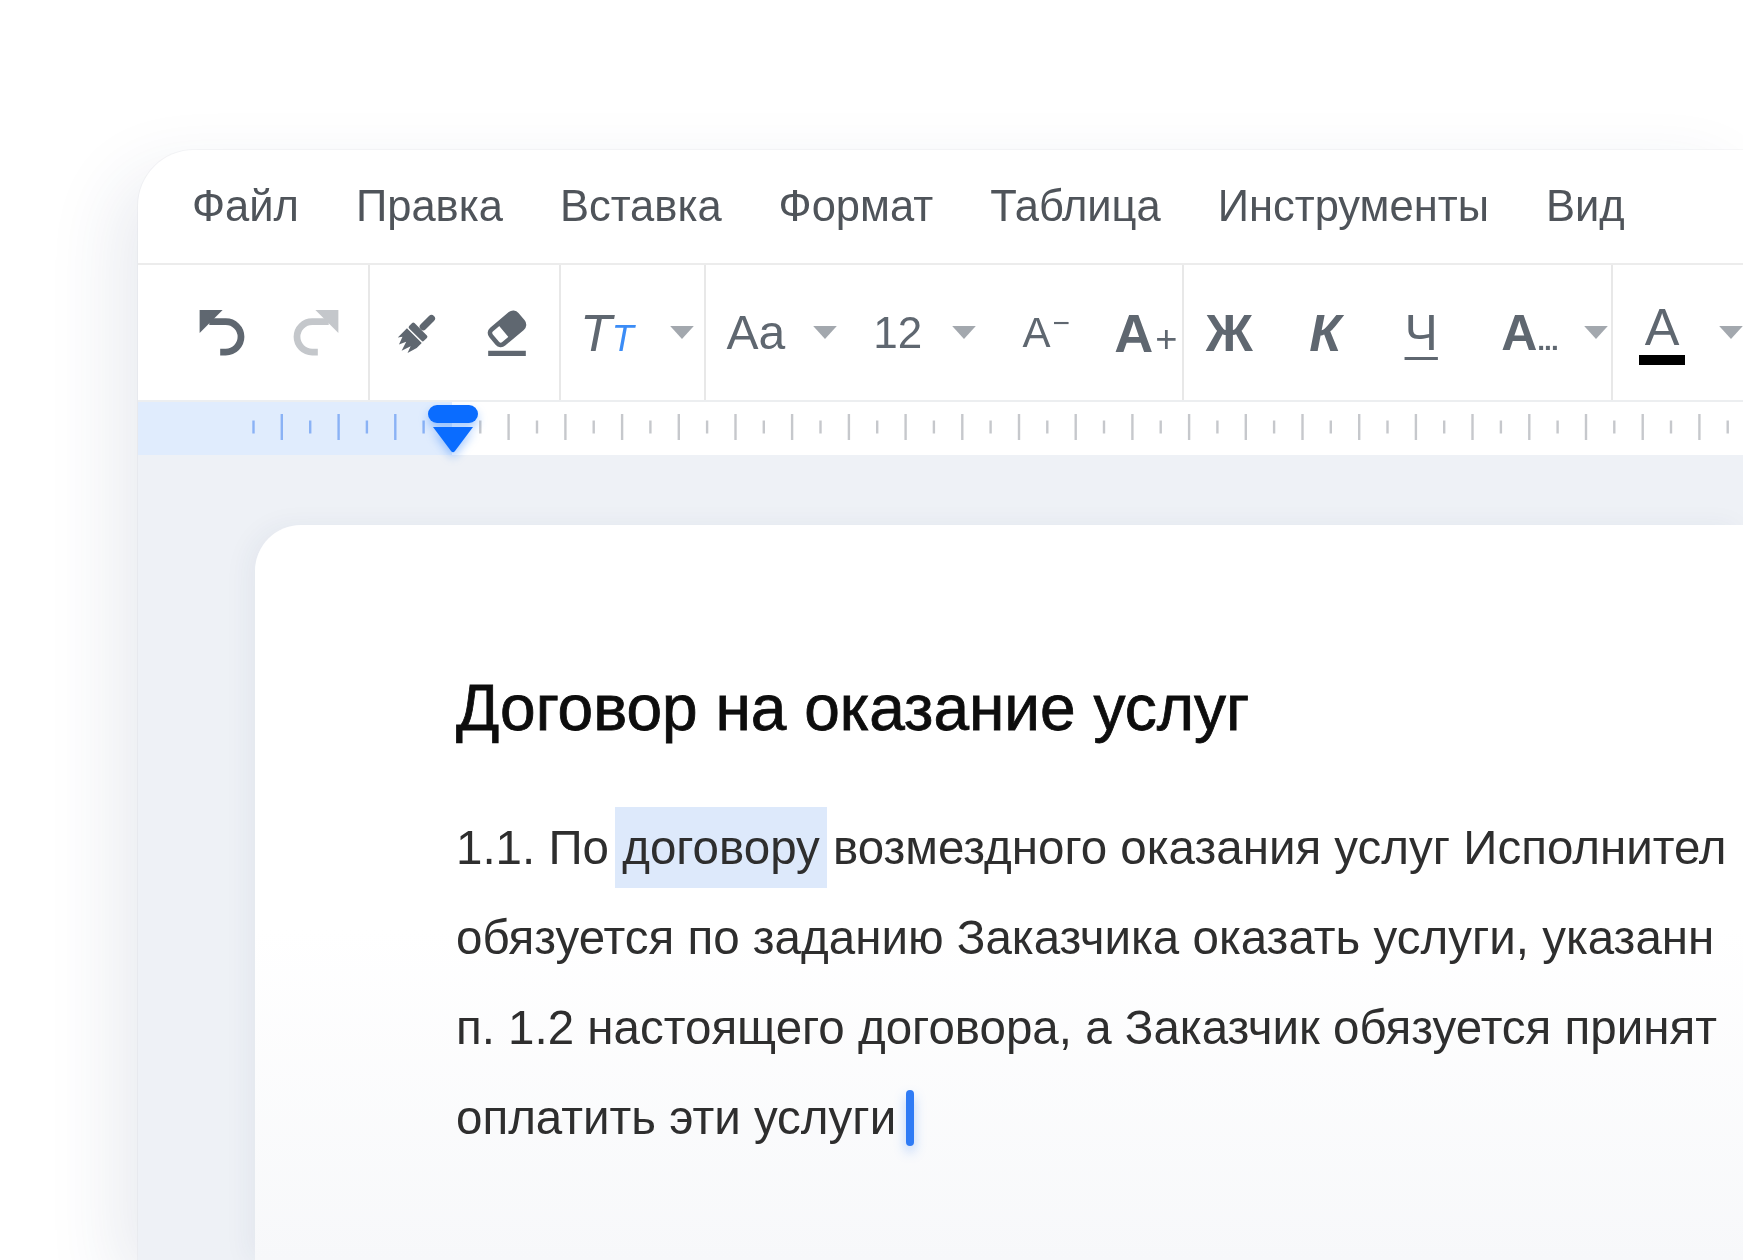 The height and width of the screenshot is (1260, 1743). What do you see at coordinates (640, 206) in the screenshot?
I see `menu-item: Вставка` at bounding box center [640, 206].